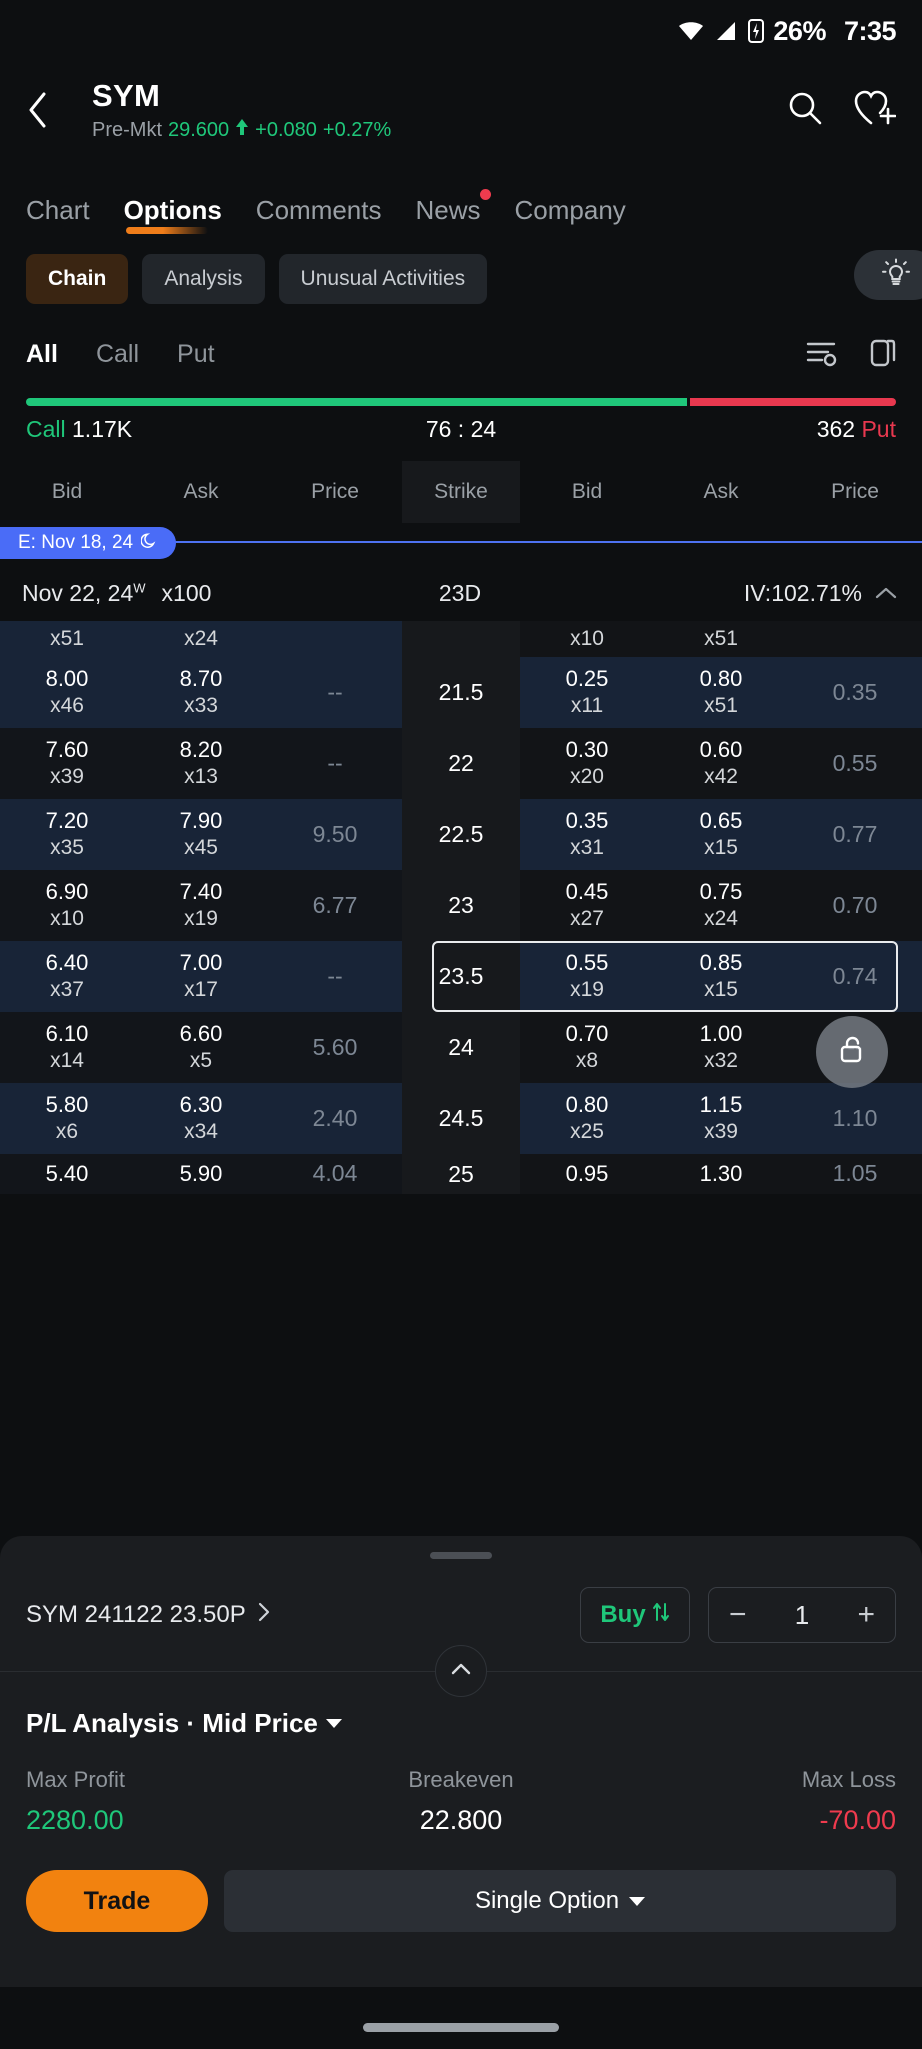 The width and height of the screenshot is (922, 2049). What do you see at coordinates (67, 492) in the screenshot?
I see `header-call-bid: Bid` at bounding box center [67, 492].